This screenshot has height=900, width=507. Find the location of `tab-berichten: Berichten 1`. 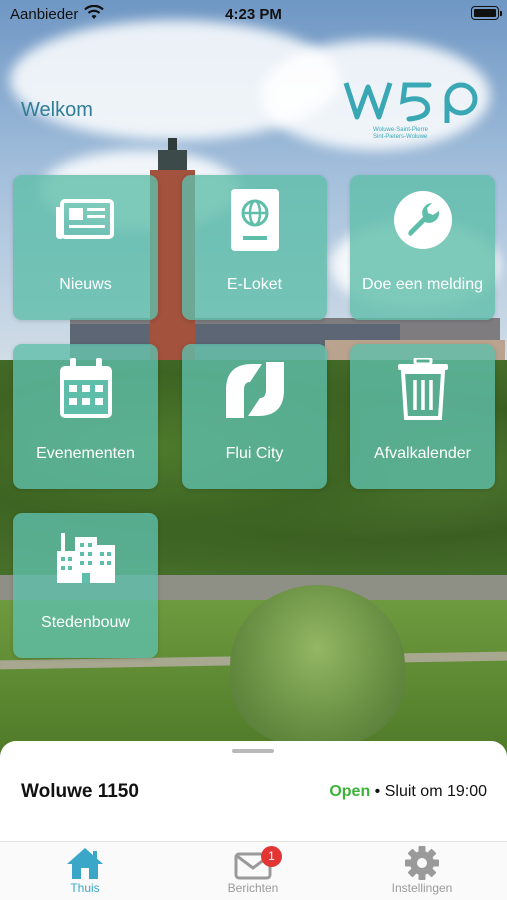

tab-berichten: Berichten 1 is located at coordinates (253, 870).